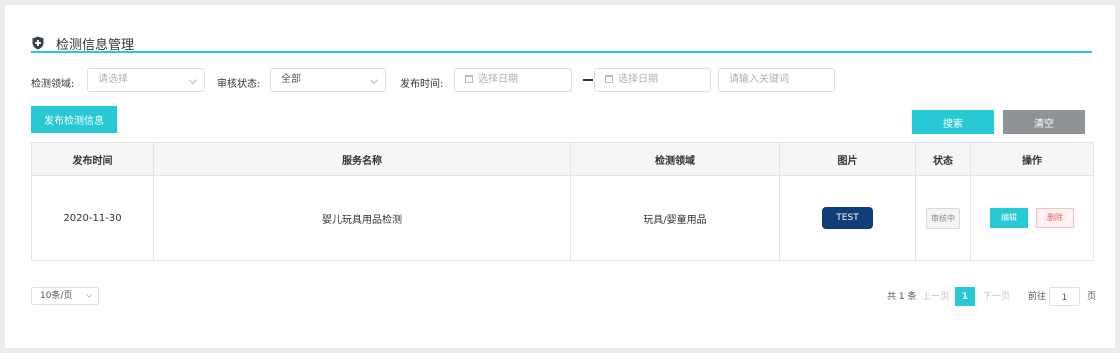 The width and height of the screenshot is (1120, 353). Describe the element at coordinates (935, 297) in the screenshot. I see `prev-page-button: 上一页` at that location.